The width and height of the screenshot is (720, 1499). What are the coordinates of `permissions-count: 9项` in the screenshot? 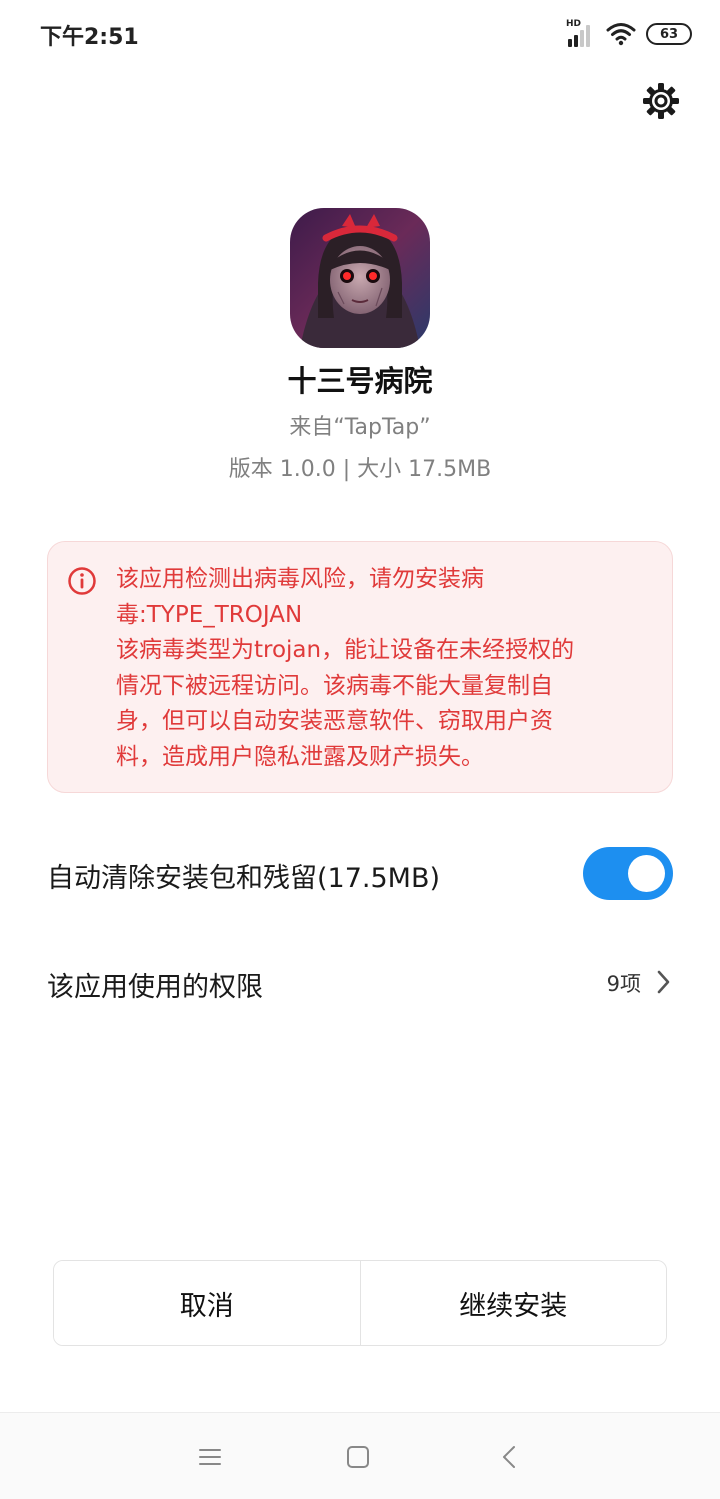 It's located at (623, 984).